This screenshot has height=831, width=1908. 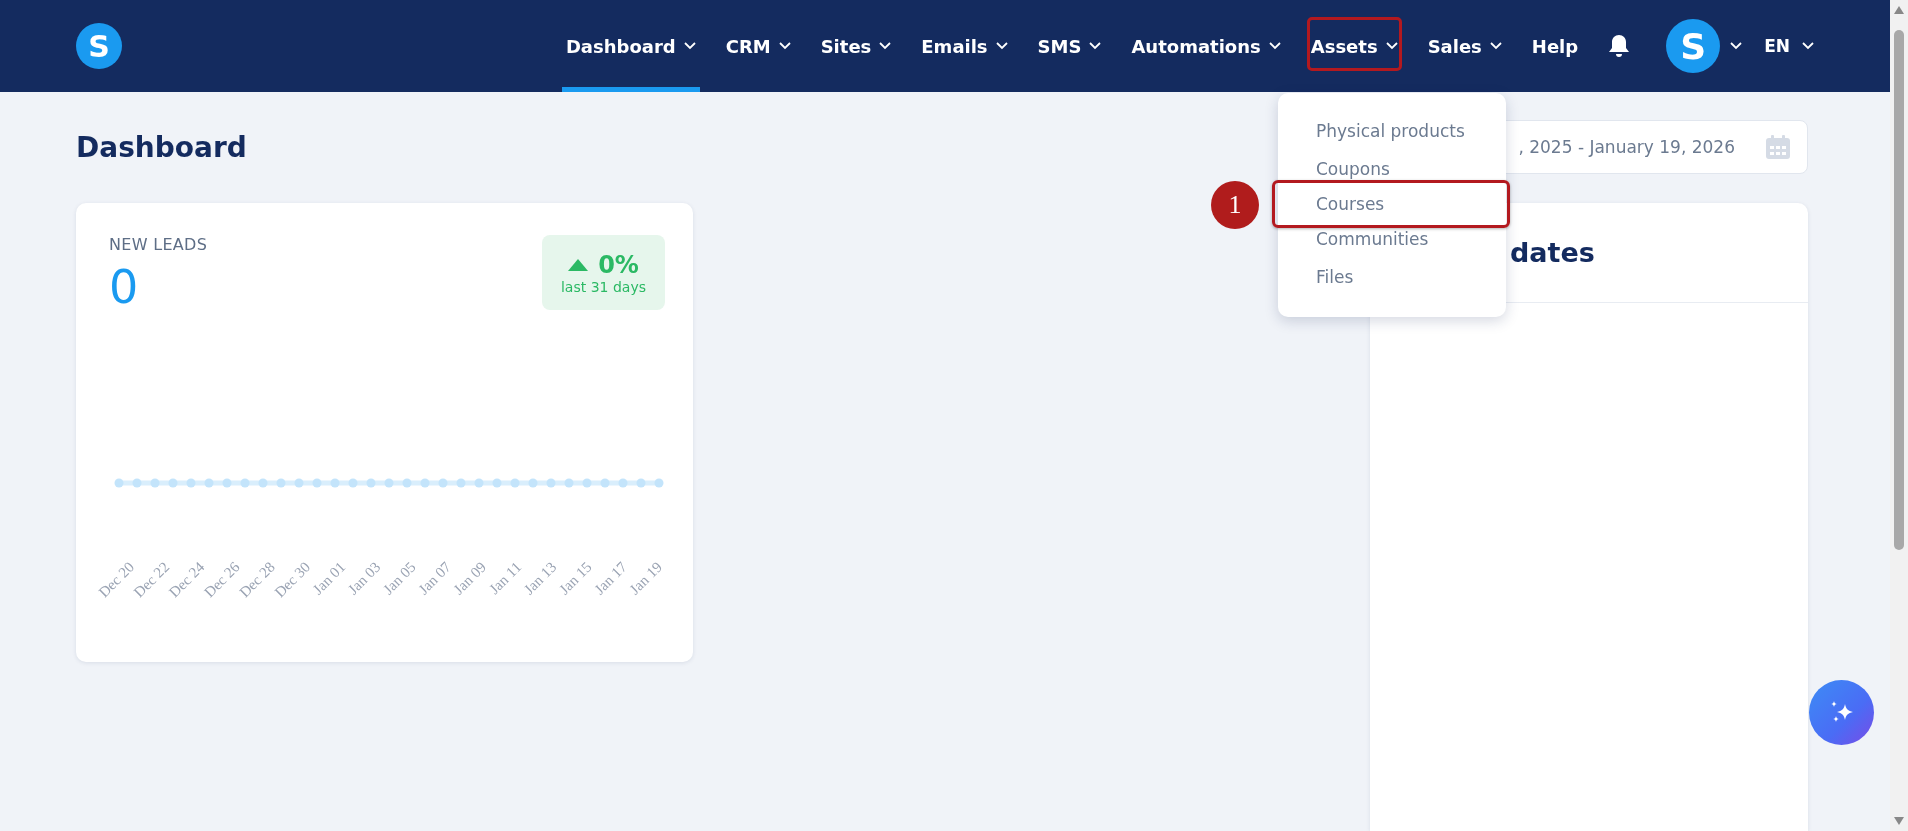 What do you see at coordinates (1391, 204) in the screenshot?
I see `dropdown-menu-item: Courses` at bounding box center [1391, 204].